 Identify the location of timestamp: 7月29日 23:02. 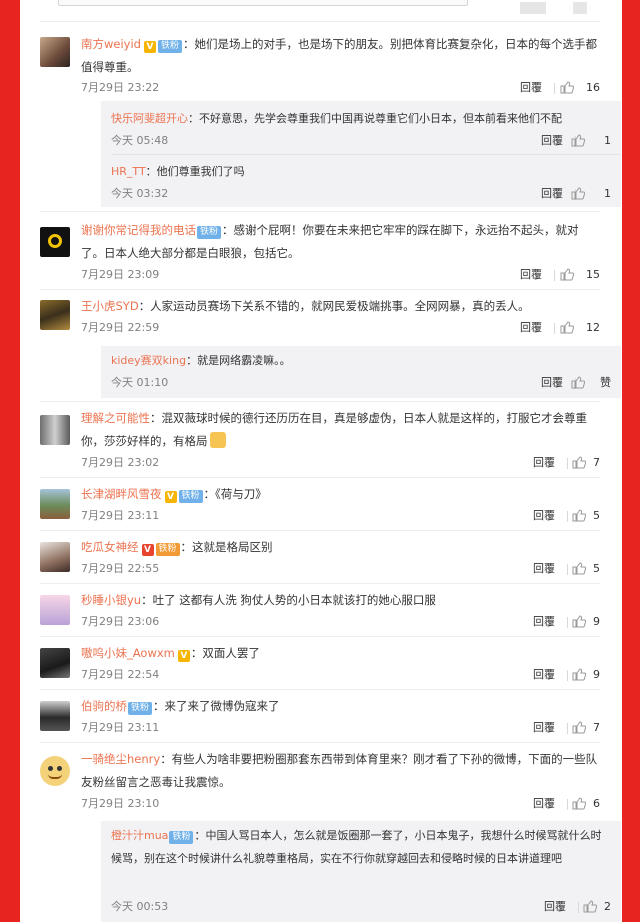
(120, 462).